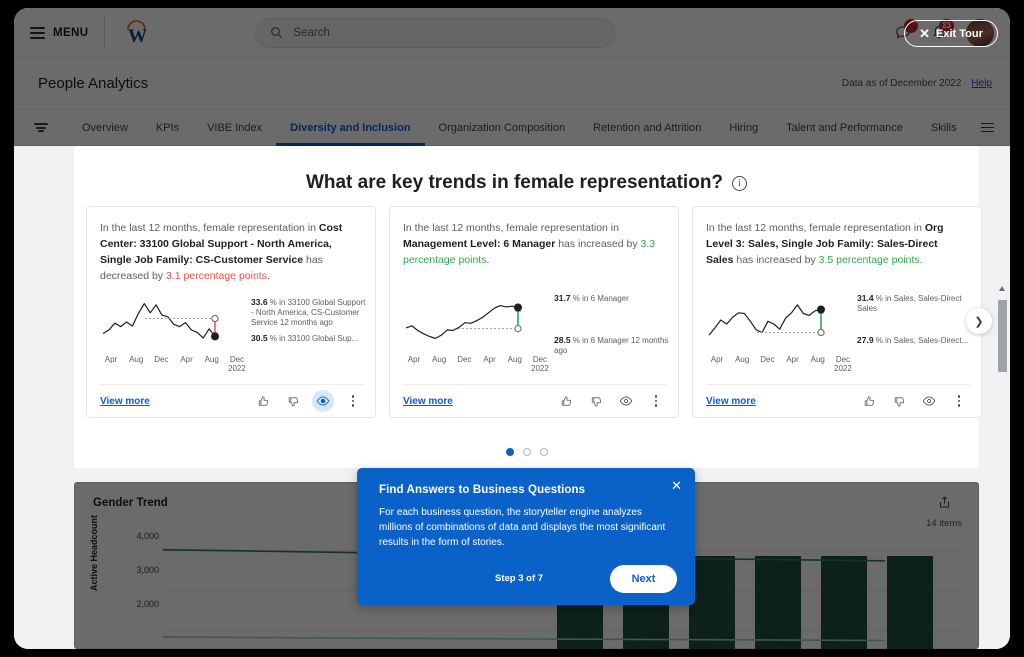 The image size is (1024, 657). I want to click on exit-tour-label: Exit Tour, so click(959, 33).